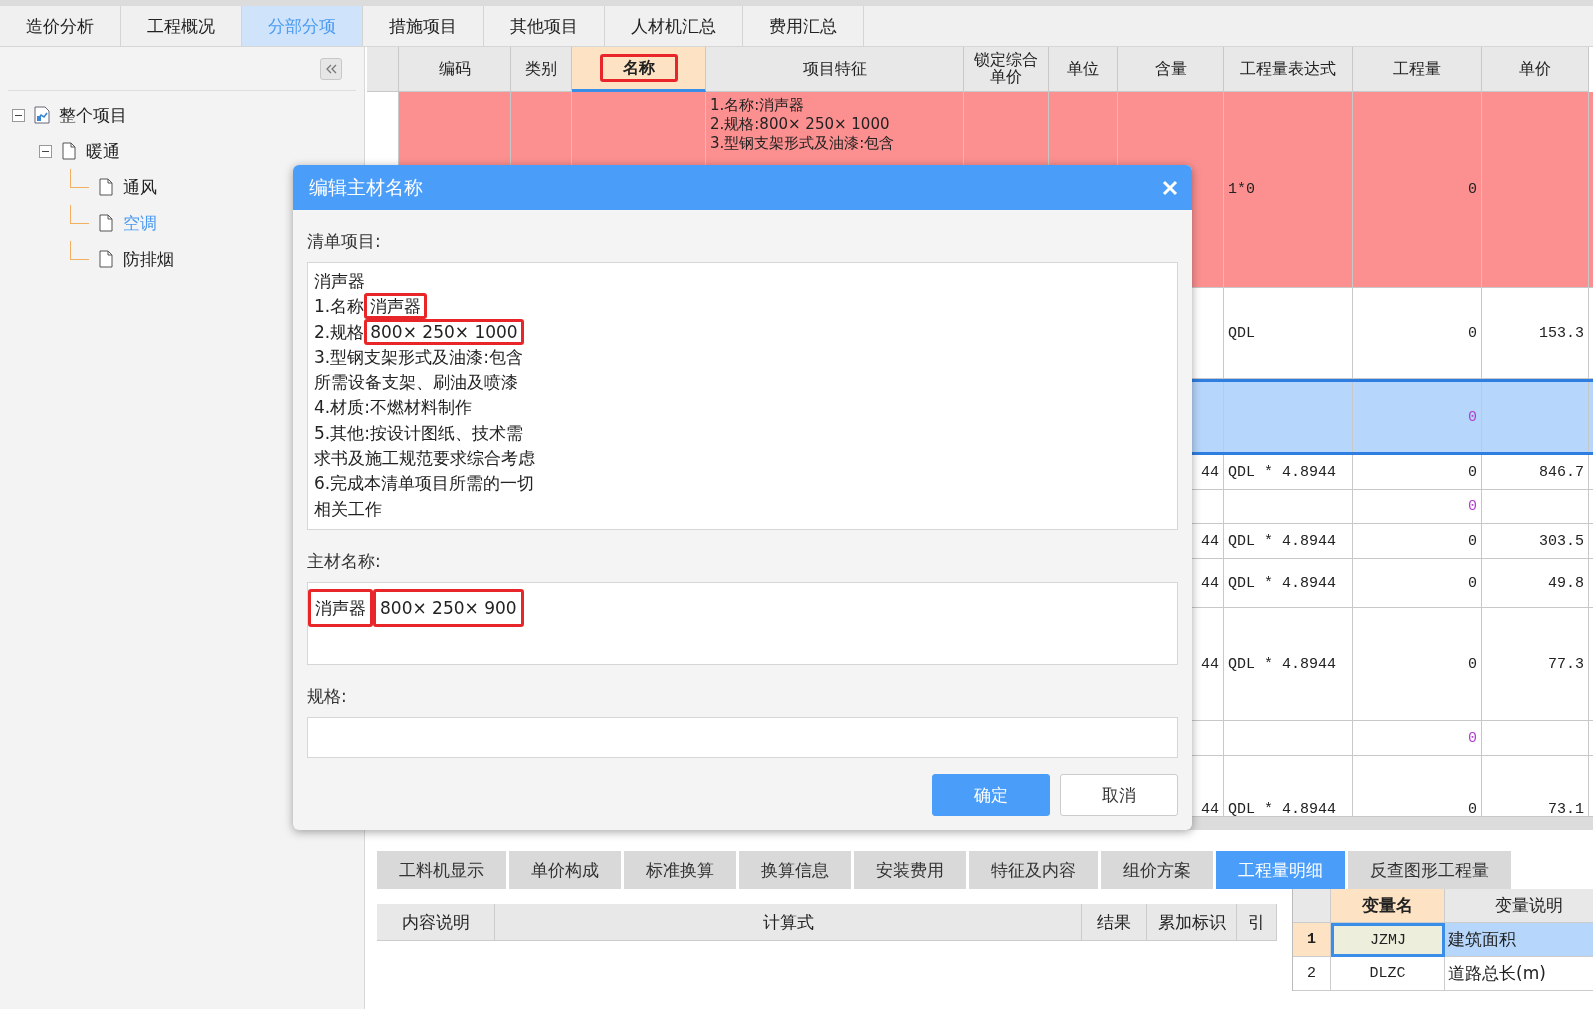 Image resolution: width=1593 pixels, height=1009 pixels. I want to click on field-label: 规格:, so click(327, 696).